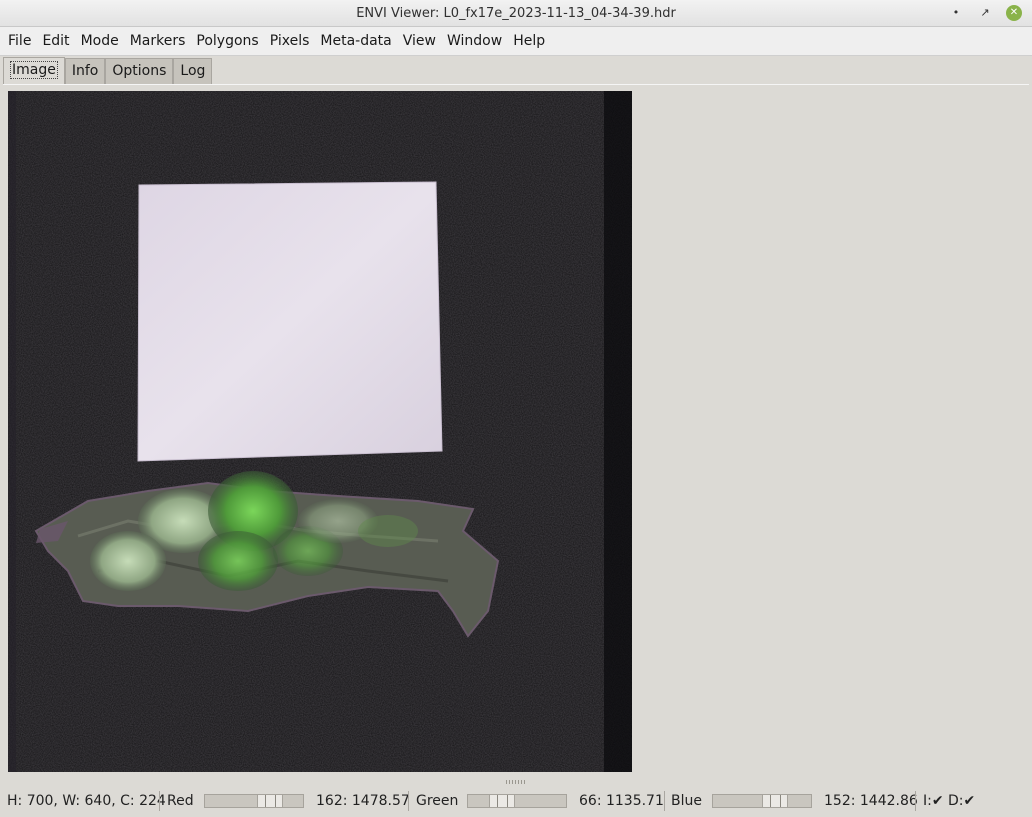  I want to click on close-icon: ✕, so click(1014, 13).